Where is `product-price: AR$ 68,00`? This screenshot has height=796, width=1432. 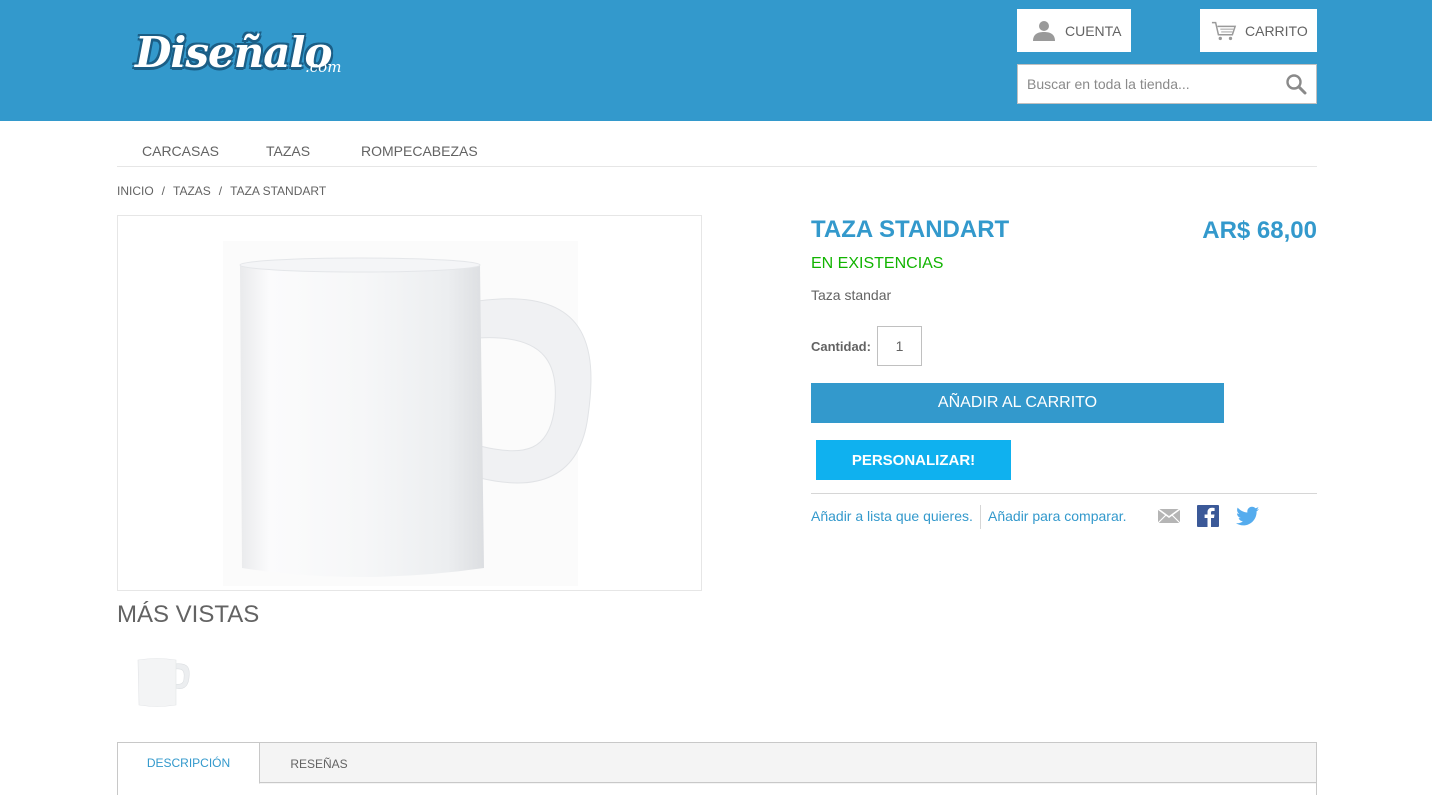
product-price: AR$ 68,00 is located at coordinates (1259, 230).